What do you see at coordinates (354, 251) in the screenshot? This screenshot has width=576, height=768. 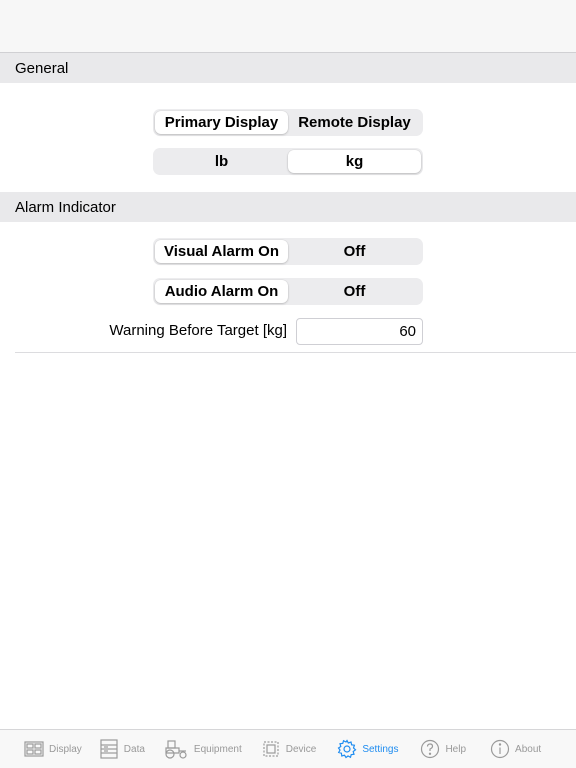 I see `visual-alarm-off-option: Off` at bounding box center [354, 251].